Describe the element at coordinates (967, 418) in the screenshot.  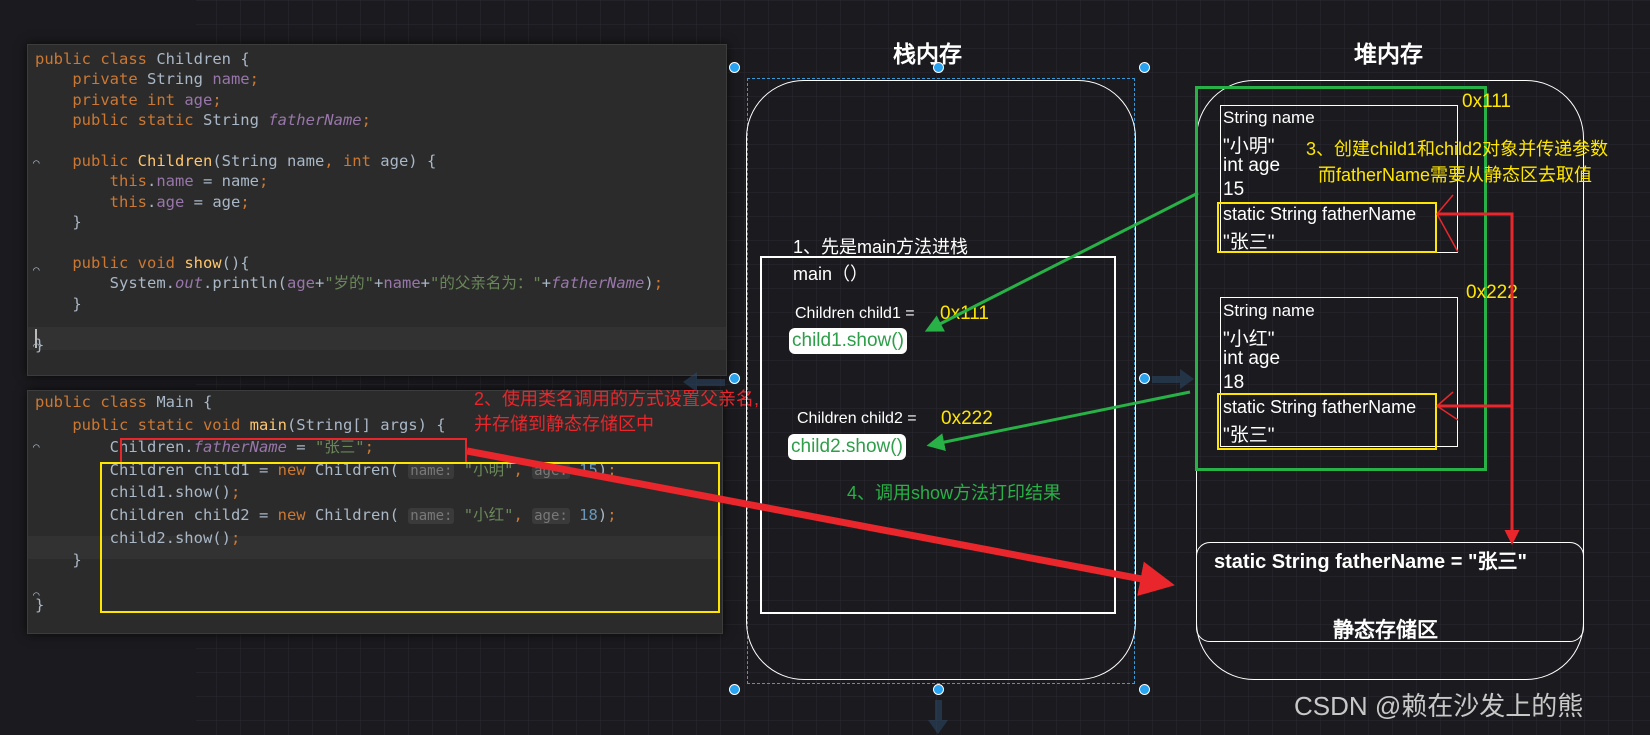
I see `child2-address: 0x222` at that location.